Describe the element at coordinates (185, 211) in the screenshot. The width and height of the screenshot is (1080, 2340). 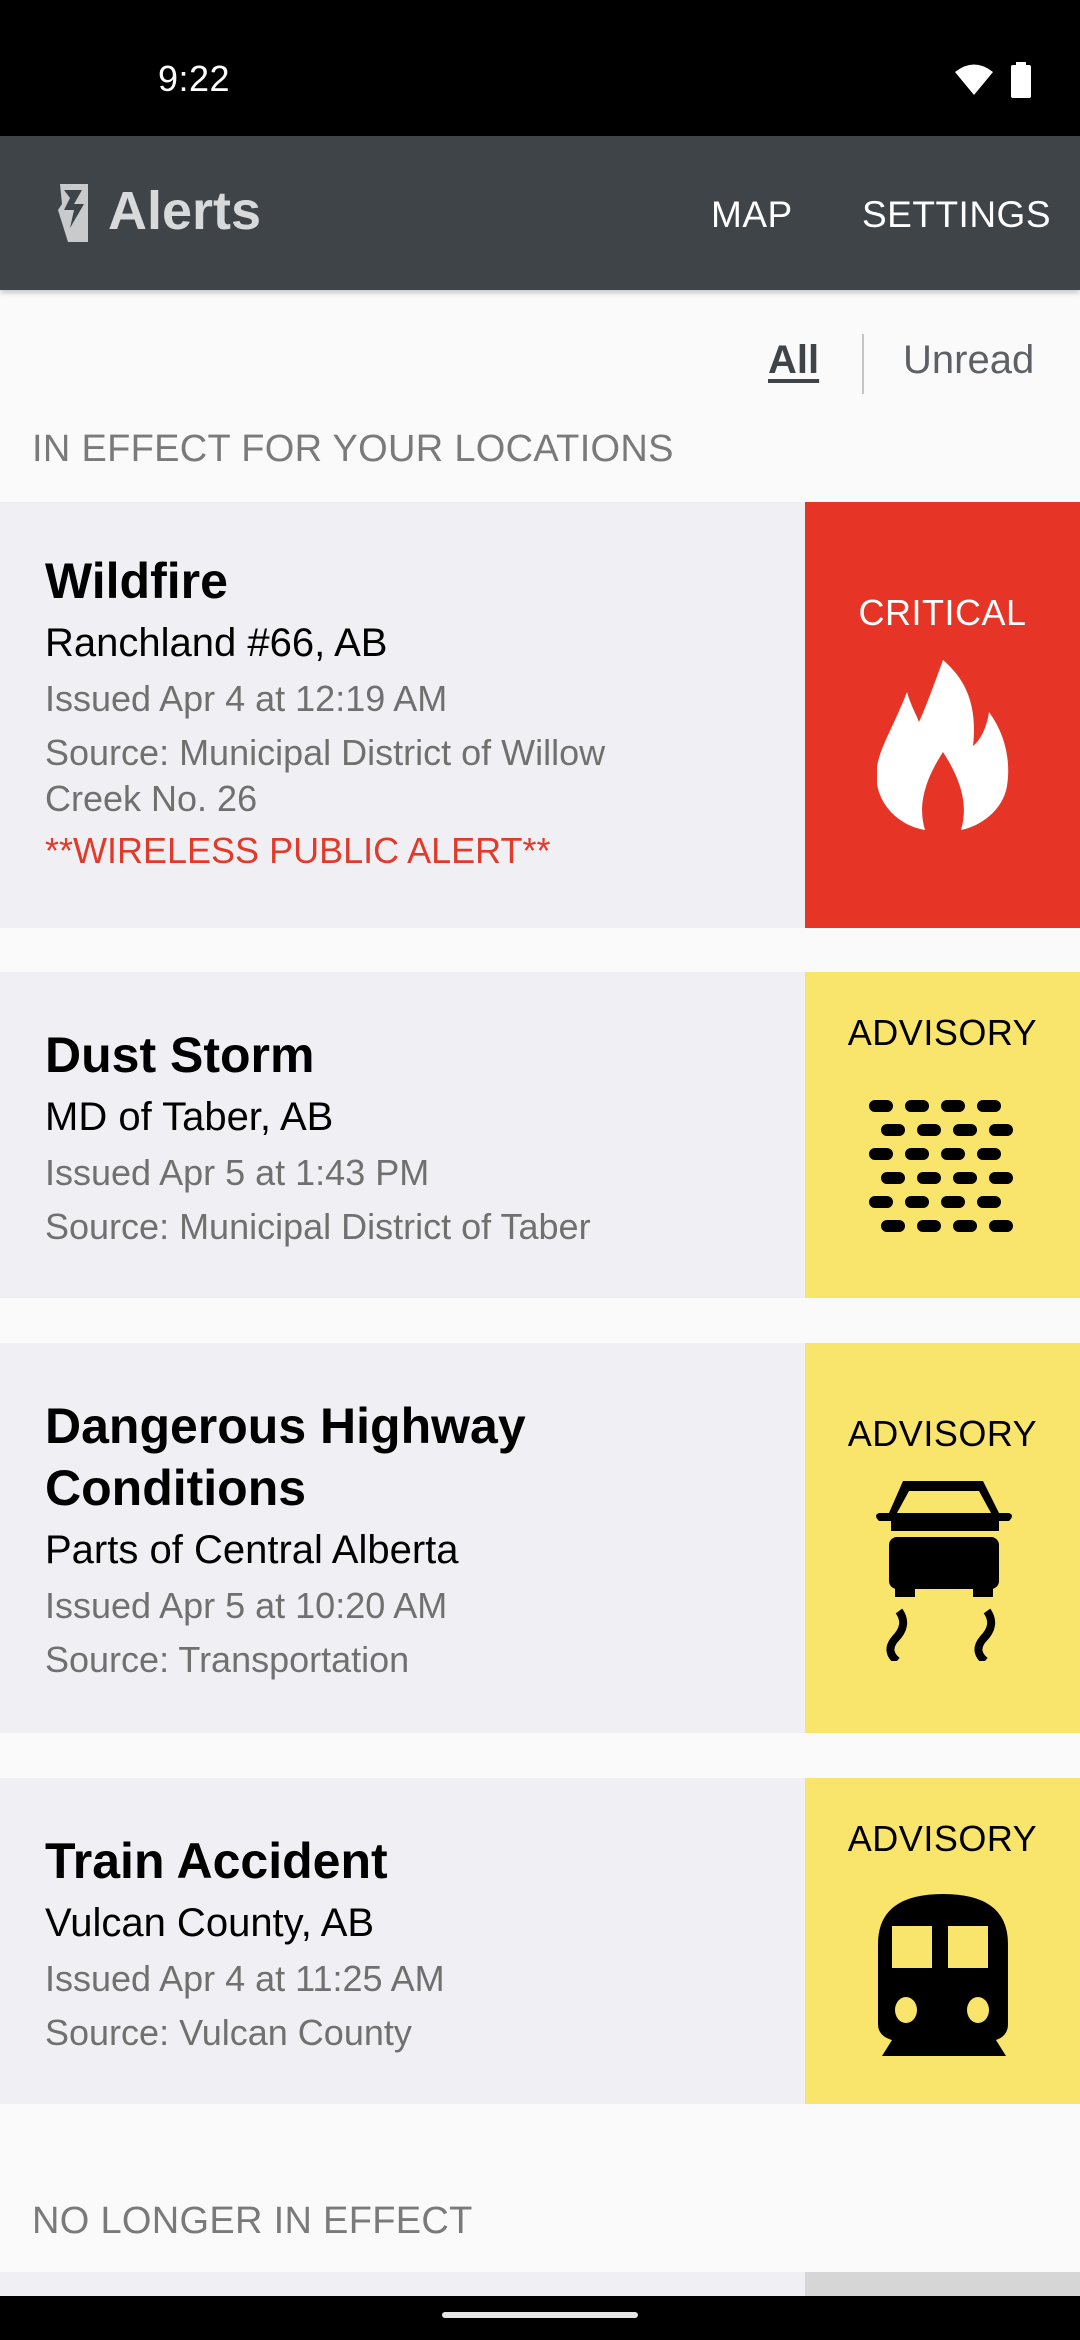
I see `app-title: Alerts` at that location.